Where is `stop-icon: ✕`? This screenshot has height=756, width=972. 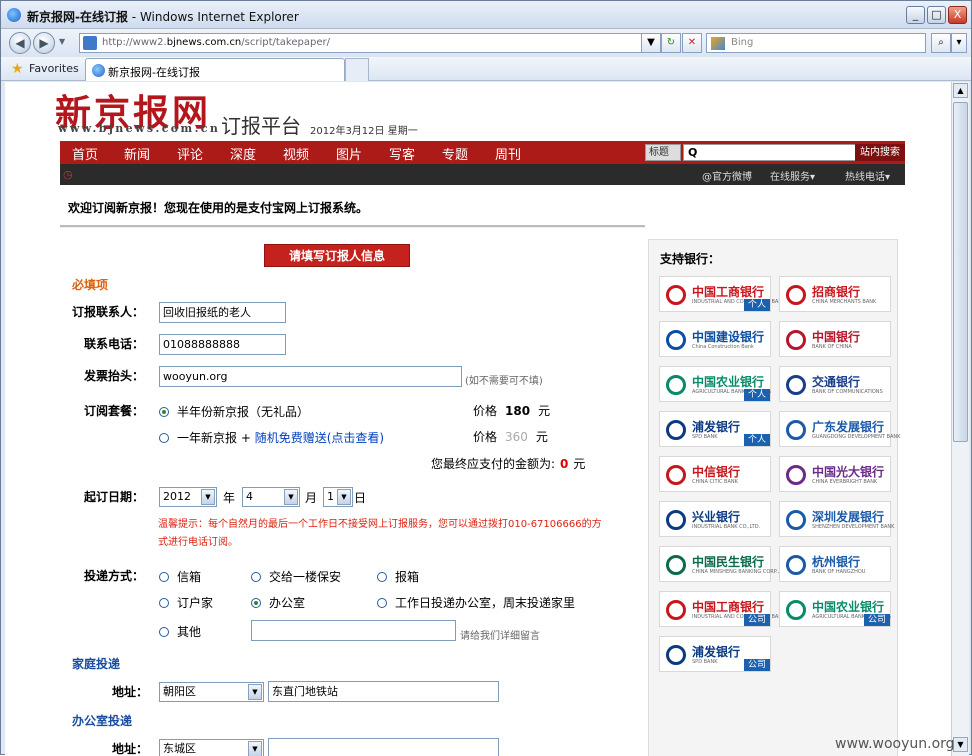 stop-icon: ✕ is located at coordinates (692, 43).